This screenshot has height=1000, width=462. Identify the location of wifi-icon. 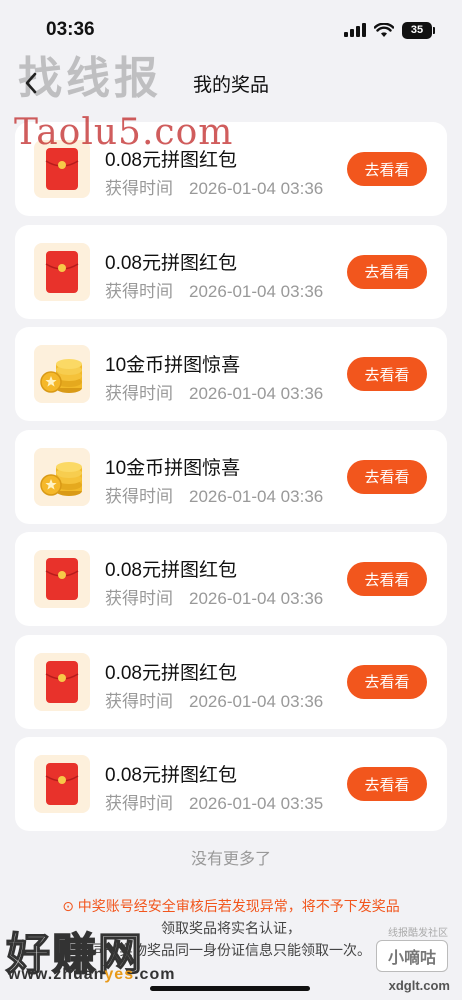
(384, 29).